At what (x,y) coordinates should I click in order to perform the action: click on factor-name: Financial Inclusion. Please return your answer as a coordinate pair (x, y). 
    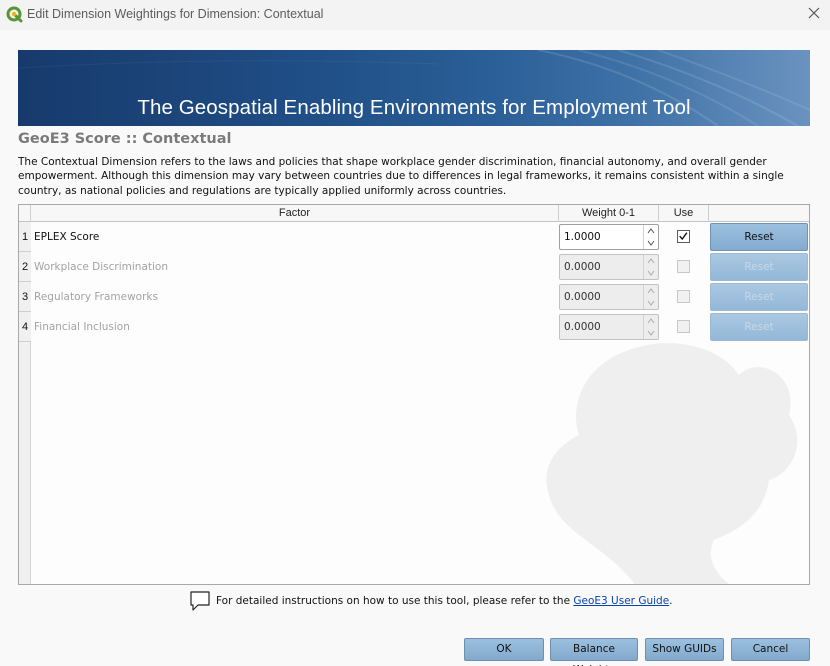
    Looking at the image, I should click on (82, 327).